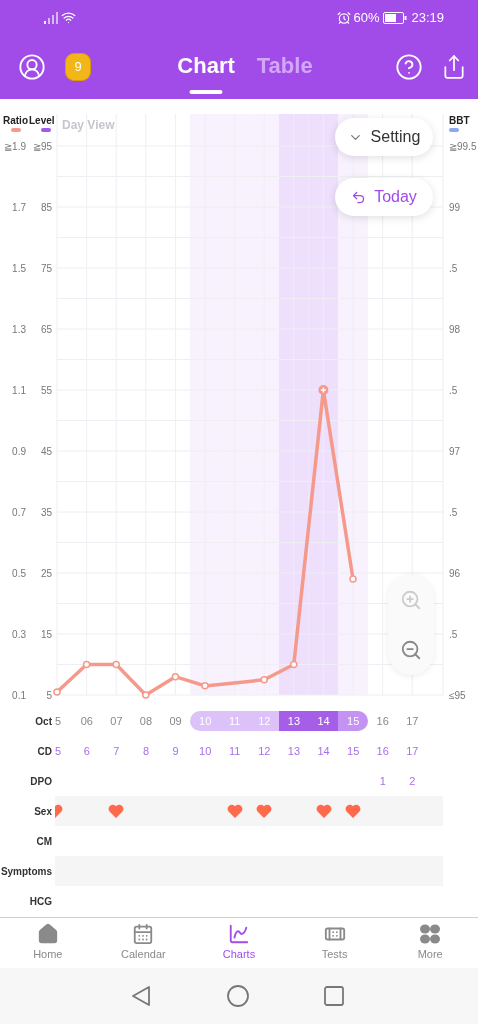 Image resolution: width=478 pixels, height=1024 pixels. What do you see at coordinates (116, 721) in the screenshot?
I see `date-label: 07` at bounding box center [116, 721].